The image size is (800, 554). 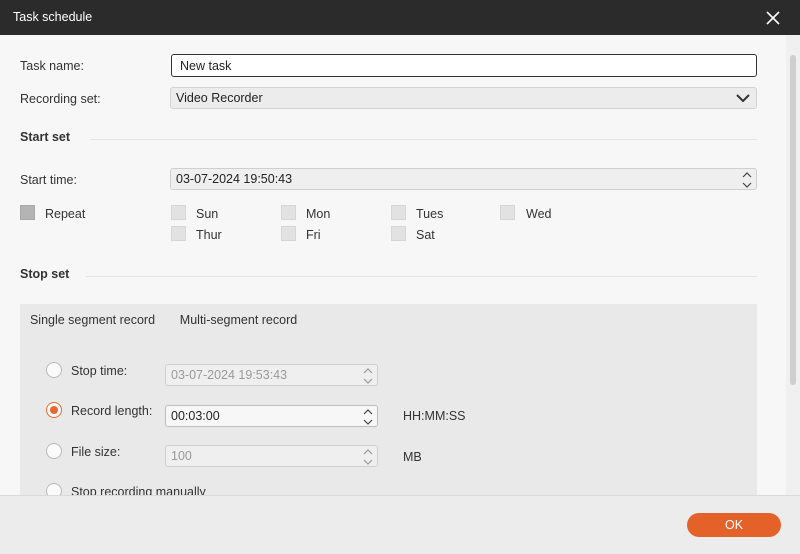 I want to click on recording-set-select: Video Recorder, so click(x=463, y=98).